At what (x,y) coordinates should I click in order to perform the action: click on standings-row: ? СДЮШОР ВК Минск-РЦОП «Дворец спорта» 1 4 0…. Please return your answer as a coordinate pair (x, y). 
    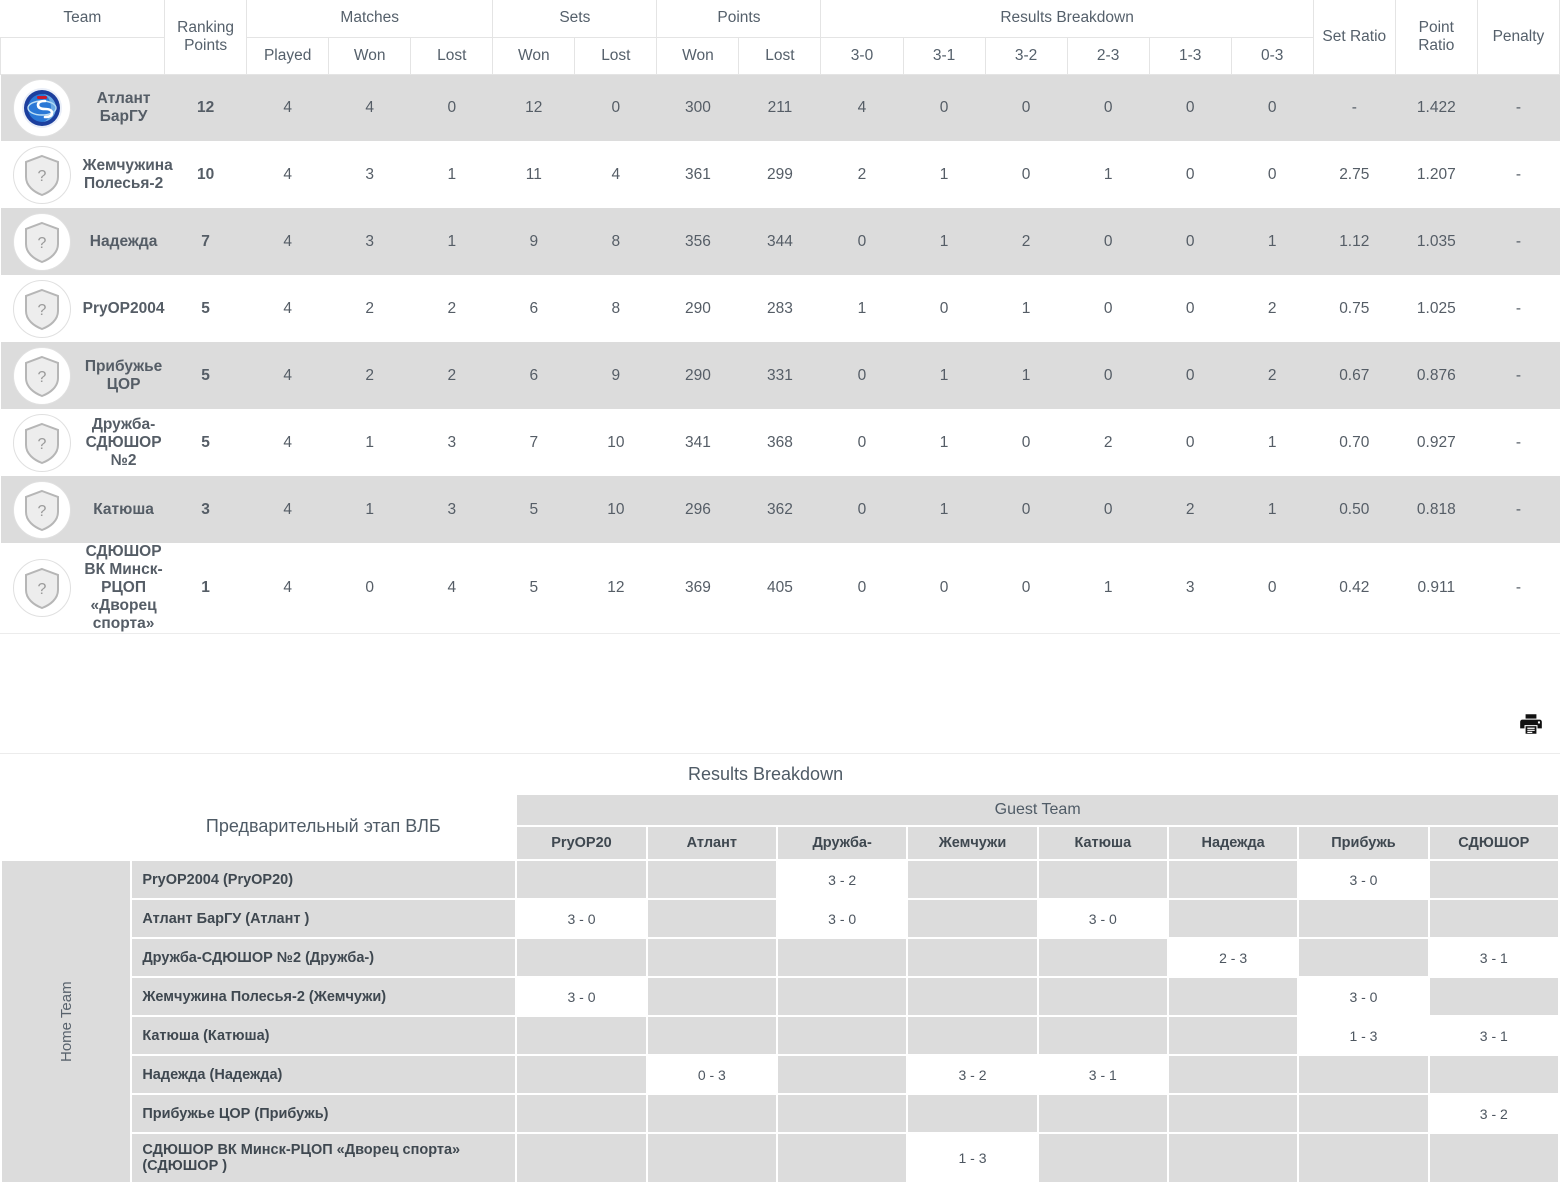
    Looking at the image, I should click on (780, 588).